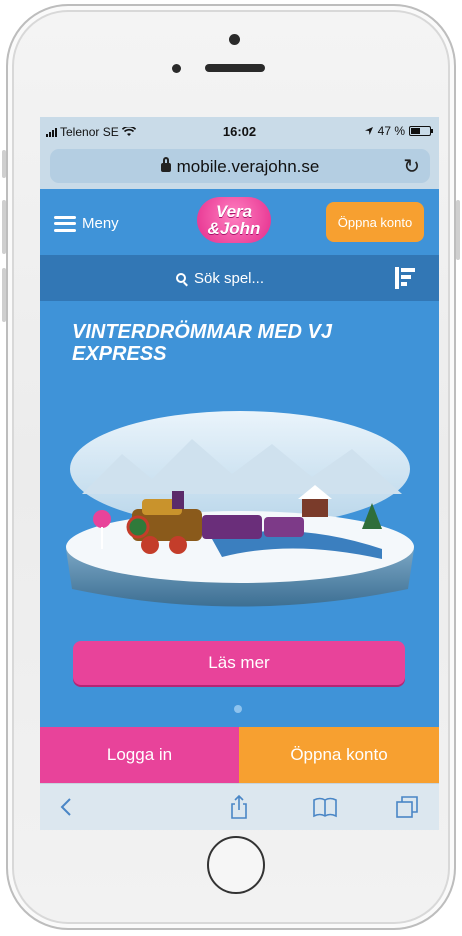 The width and height of the screenshot is (462, 936). Describe the element at coordinates (405, 278) in the screenshot. I see `sort-icon` at that location.